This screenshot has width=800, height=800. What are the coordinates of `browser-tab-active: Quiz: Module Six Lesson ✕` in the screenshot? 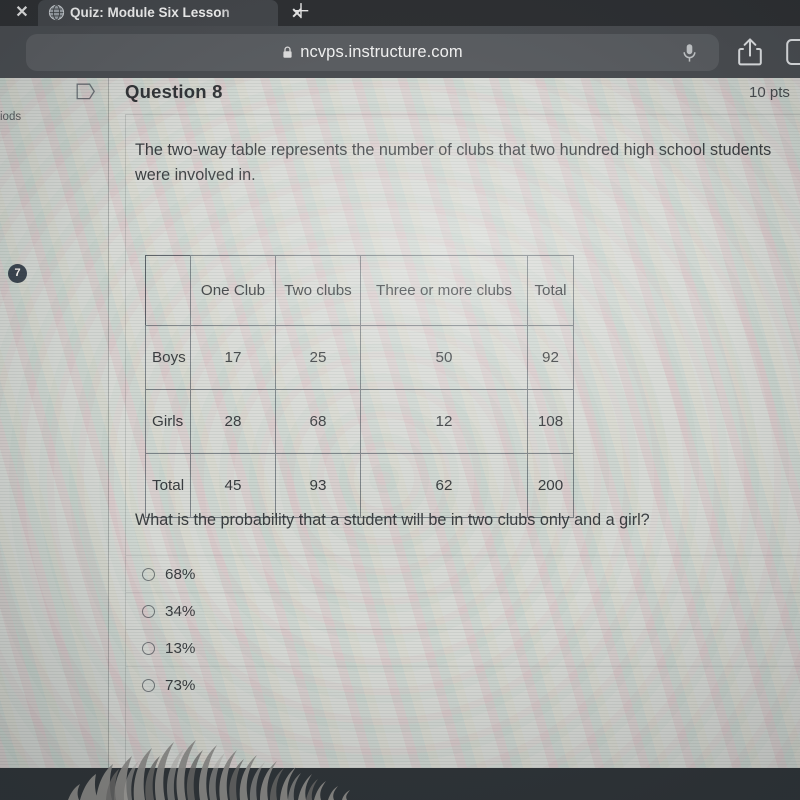 It's located at (170, 13).